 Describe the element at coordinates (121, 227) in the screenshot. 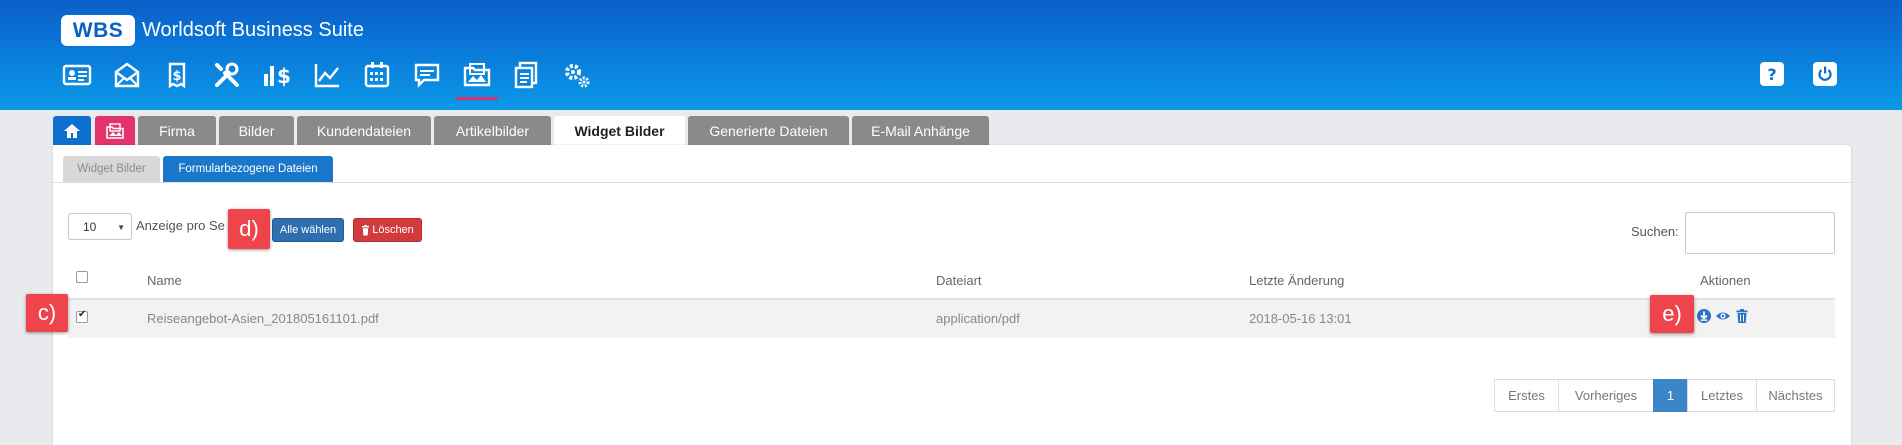

I see `chevron-down-icon: ▼` at that location.